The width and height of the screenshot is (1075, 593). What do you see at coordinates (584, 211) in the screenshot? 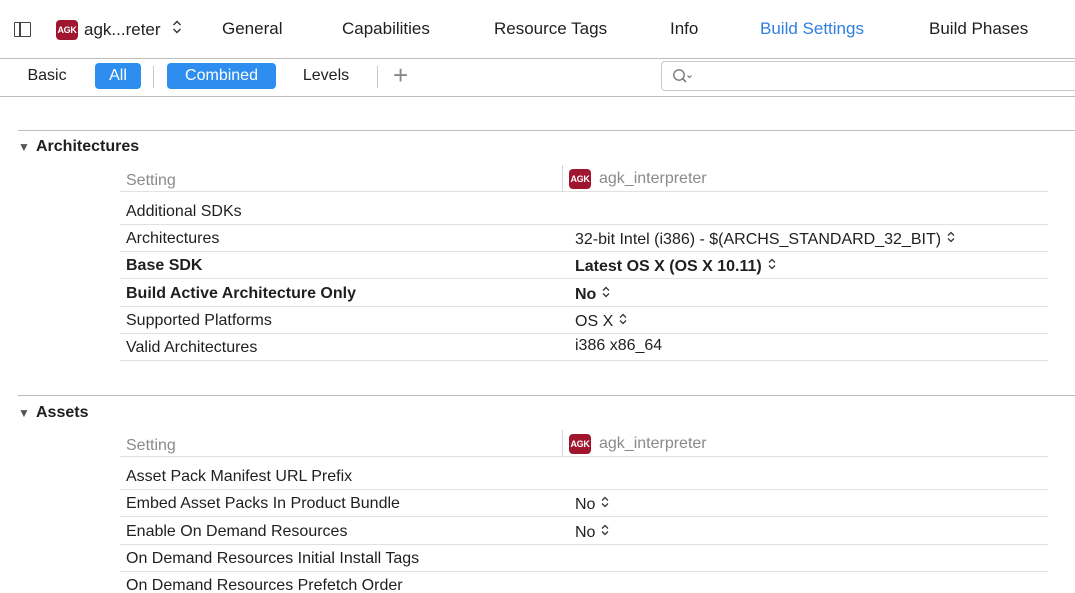
I see `setting-row-additional-sdks: Additional SDKs` at bounding box center [584, 211].